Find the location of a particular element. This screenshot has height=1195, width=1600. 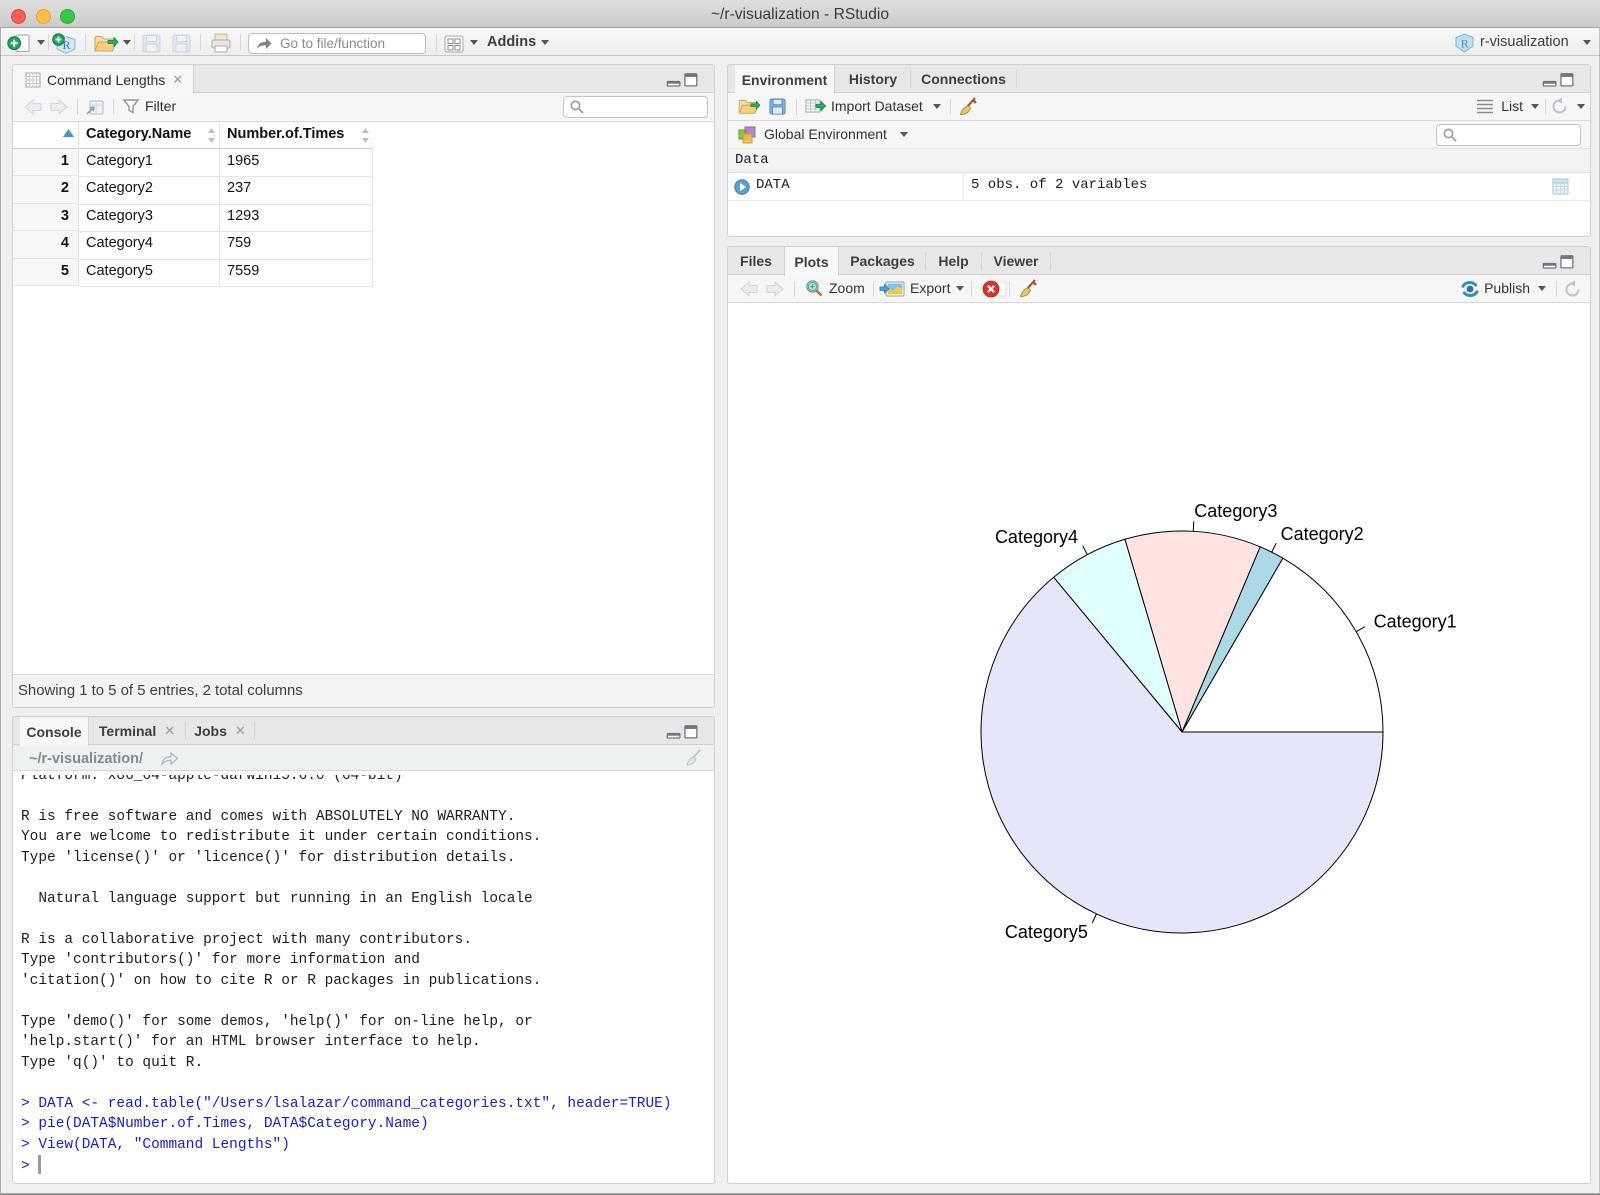

svg-text: Category1 is located at coordinates (1415, 622).